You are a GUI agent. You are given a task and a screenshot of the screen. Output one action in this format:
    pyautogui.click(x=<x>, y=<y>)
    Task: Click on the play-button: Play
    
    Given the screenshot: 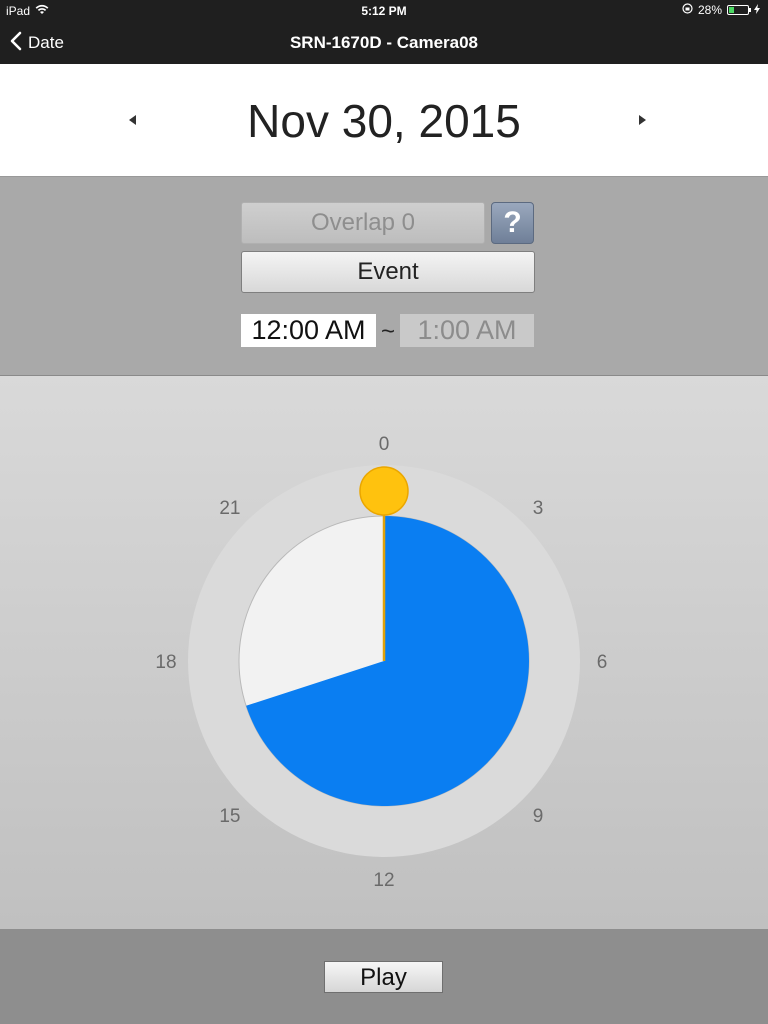 What is the action you would take?
    pyautogui.click(x=383, y=977)
    